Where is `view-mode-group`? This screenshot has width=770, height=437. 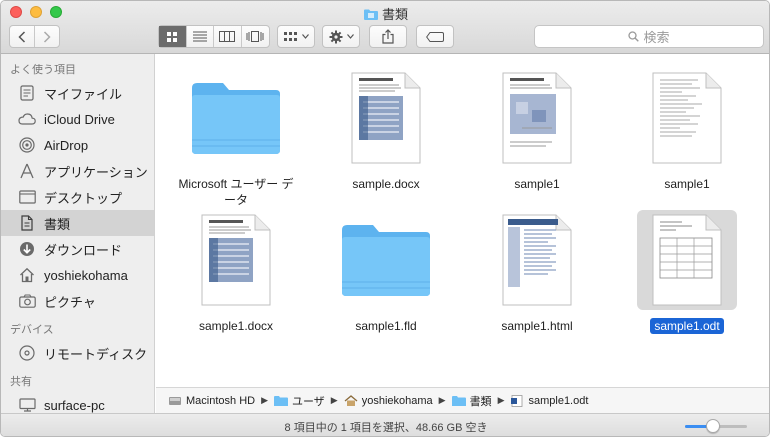
view-mode-group is located at coordinates (214, 36).